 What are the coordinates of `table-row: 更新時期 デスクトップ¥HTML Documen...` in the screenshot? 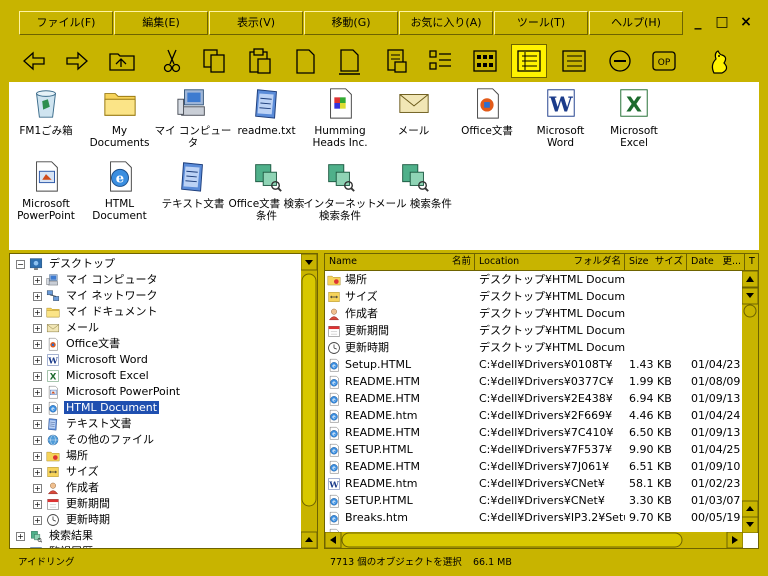 It's located at (534, 347).